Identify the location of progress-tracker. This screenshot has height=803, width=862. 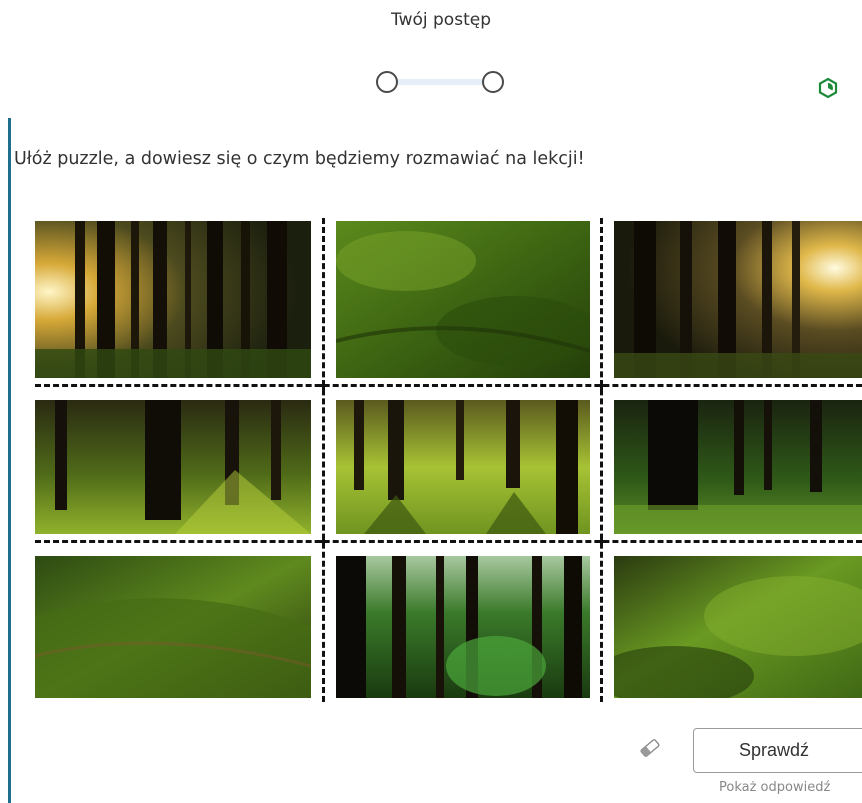
(440, 82).